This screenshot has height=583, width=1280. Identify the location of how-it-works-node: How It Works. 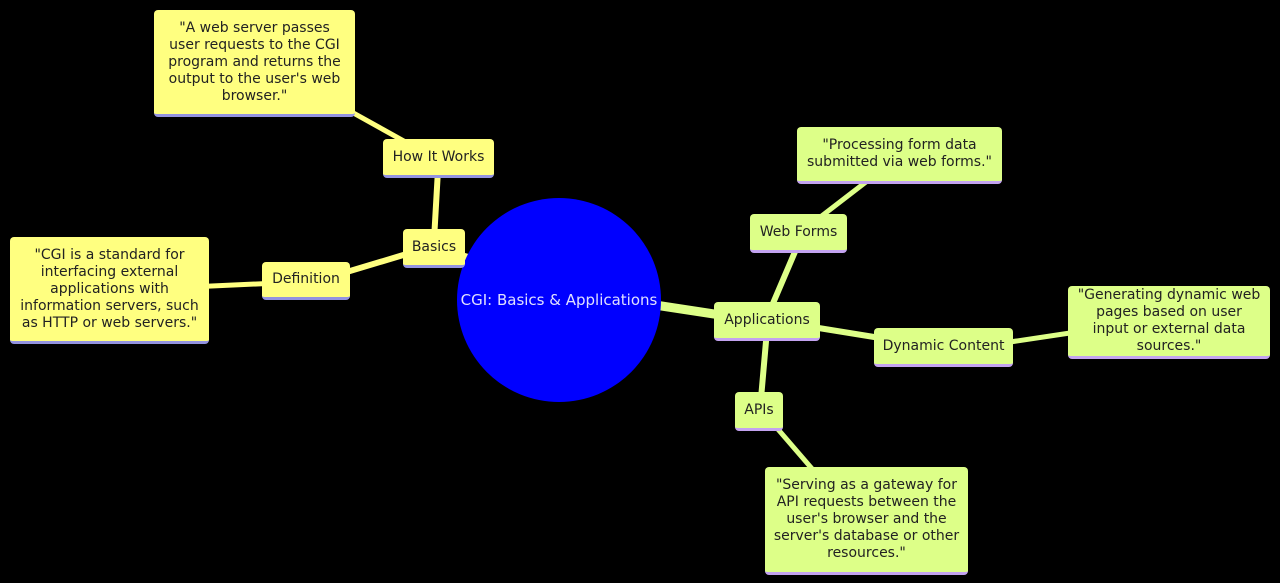
(438, 158).